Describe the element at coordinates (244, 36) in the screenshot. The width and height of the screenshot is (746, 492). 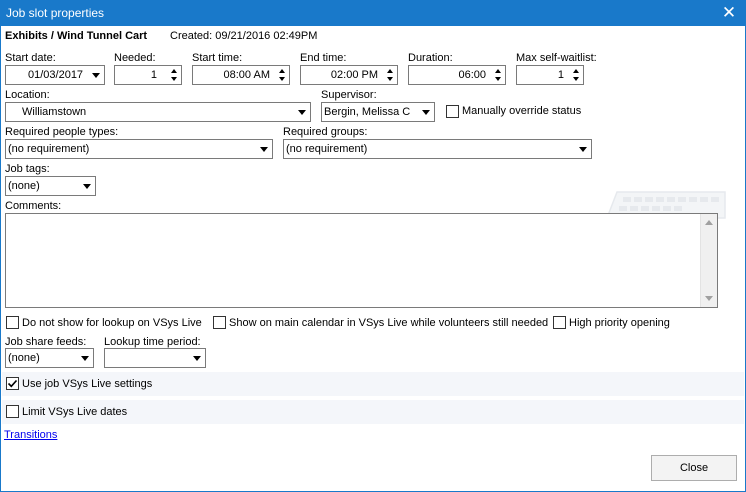
I see `created-timestamp: Created: 09/21/2016 02:49PM` at that location.